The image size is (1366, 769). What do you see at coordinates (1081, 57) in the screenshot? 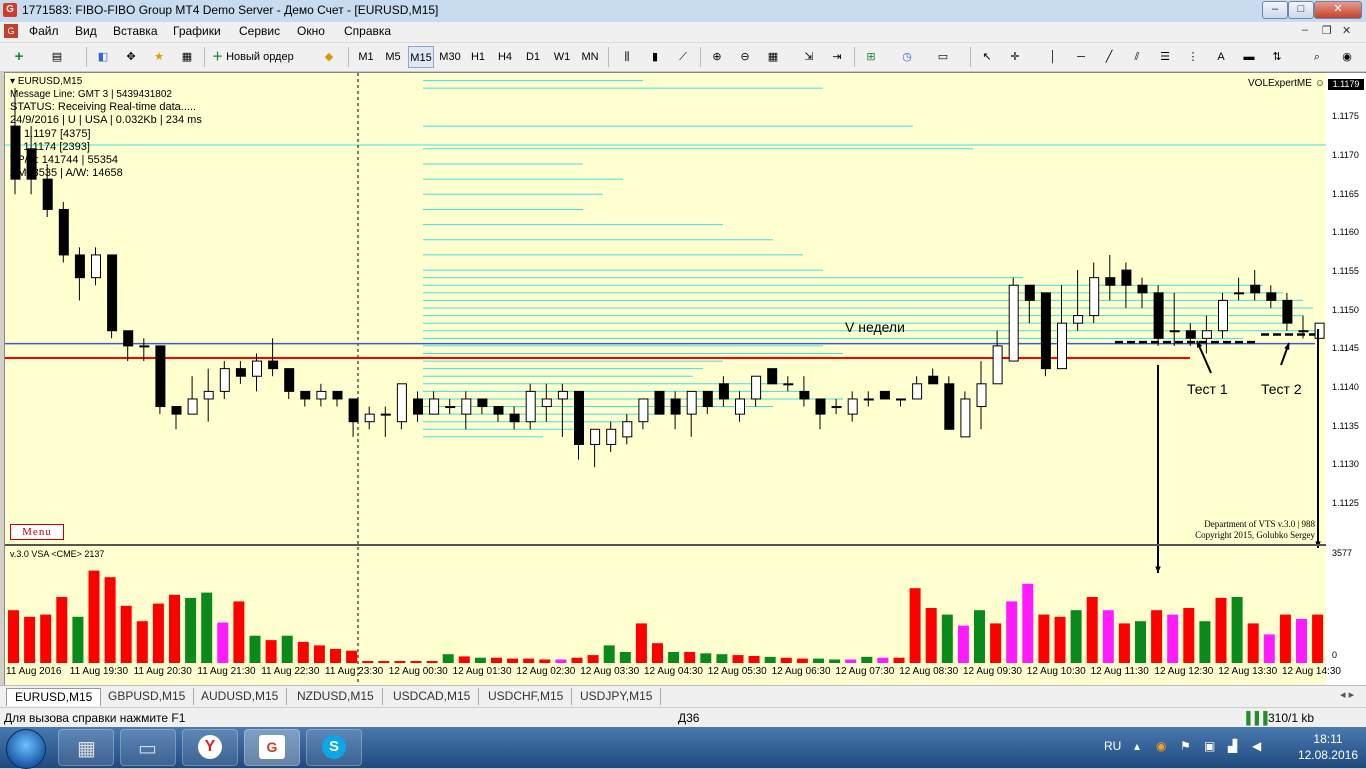
I see `horizontal-line-icon: ─` at bounding box center [1081, 57].